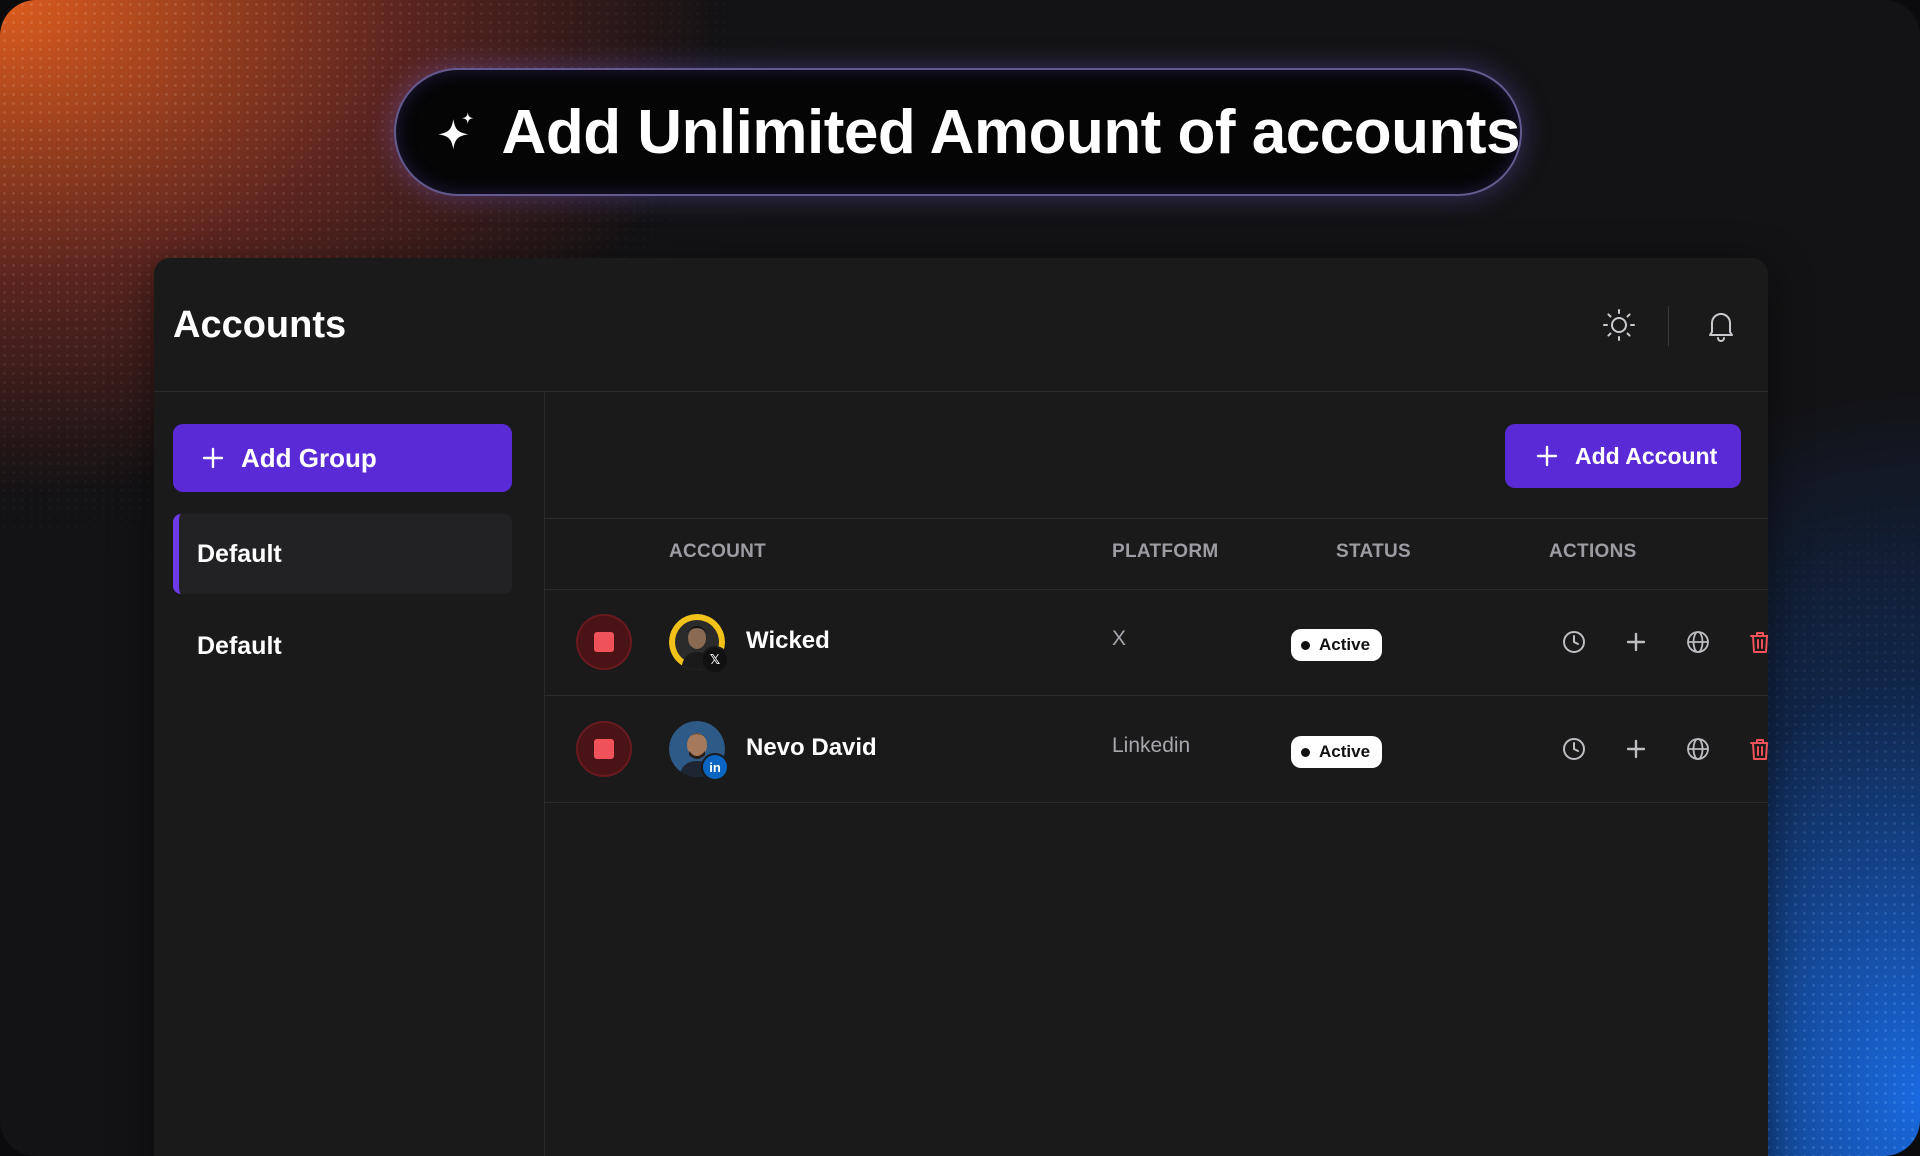 This screenshot has height=1156, width=1920. What do you see at coordinates (961, 325) in the screenshot?
I see `app-header: Accounts` at bounding box center [961, 325].